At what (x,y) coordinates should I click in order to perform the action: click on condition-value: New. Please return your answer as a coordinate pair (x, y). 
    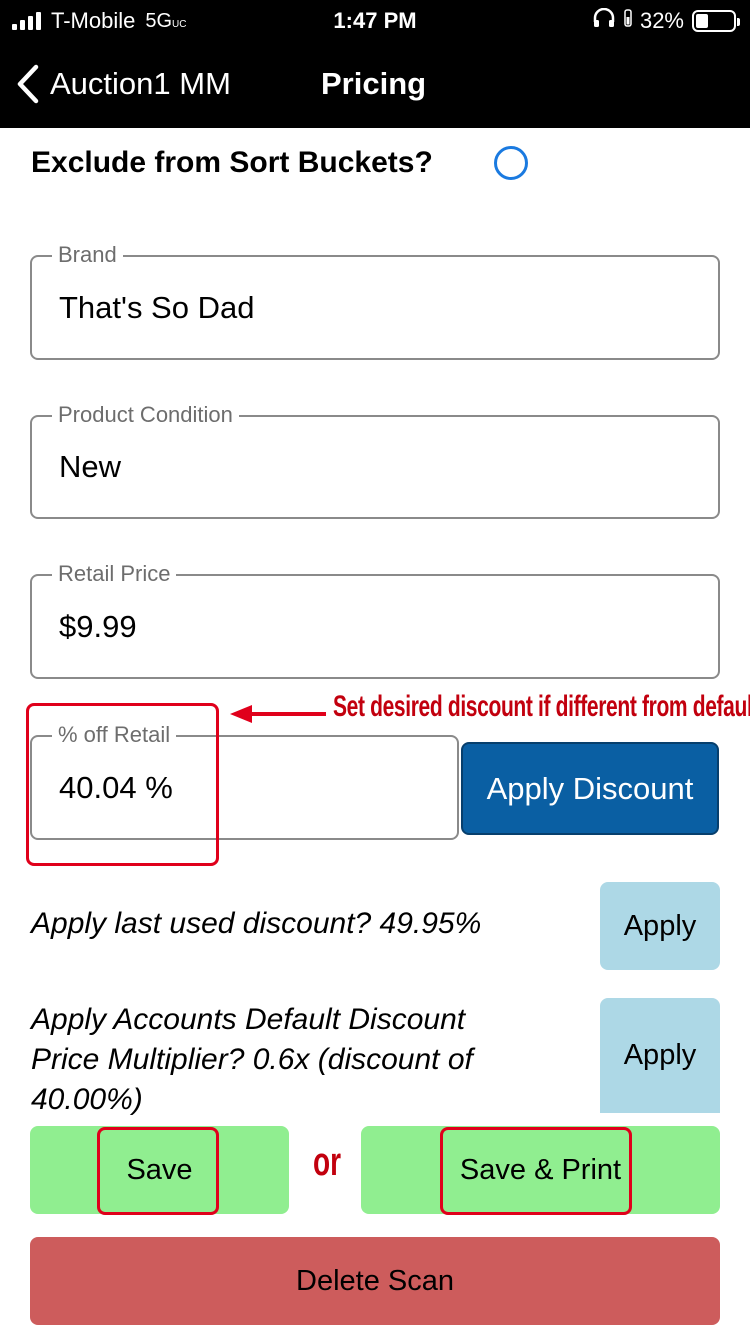
    Looking at the image, I should click on (90, 466).